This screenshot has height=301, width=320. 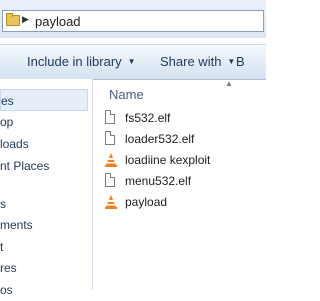 What do you see at coordinates (44, 166) in the screenshot?
I see `nav-item-recent-places: nt Places` at bounding box center [44, 166].